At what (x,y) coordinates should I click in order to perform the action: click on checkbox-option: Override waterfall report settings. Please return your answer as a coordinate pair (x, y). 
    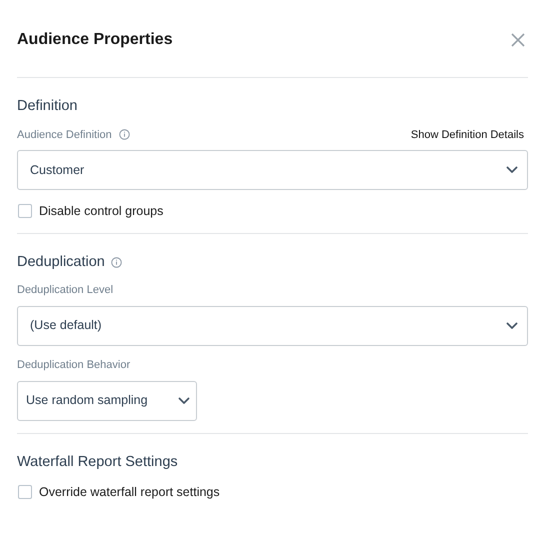
    Looking at the image, I should click on (272, 492).